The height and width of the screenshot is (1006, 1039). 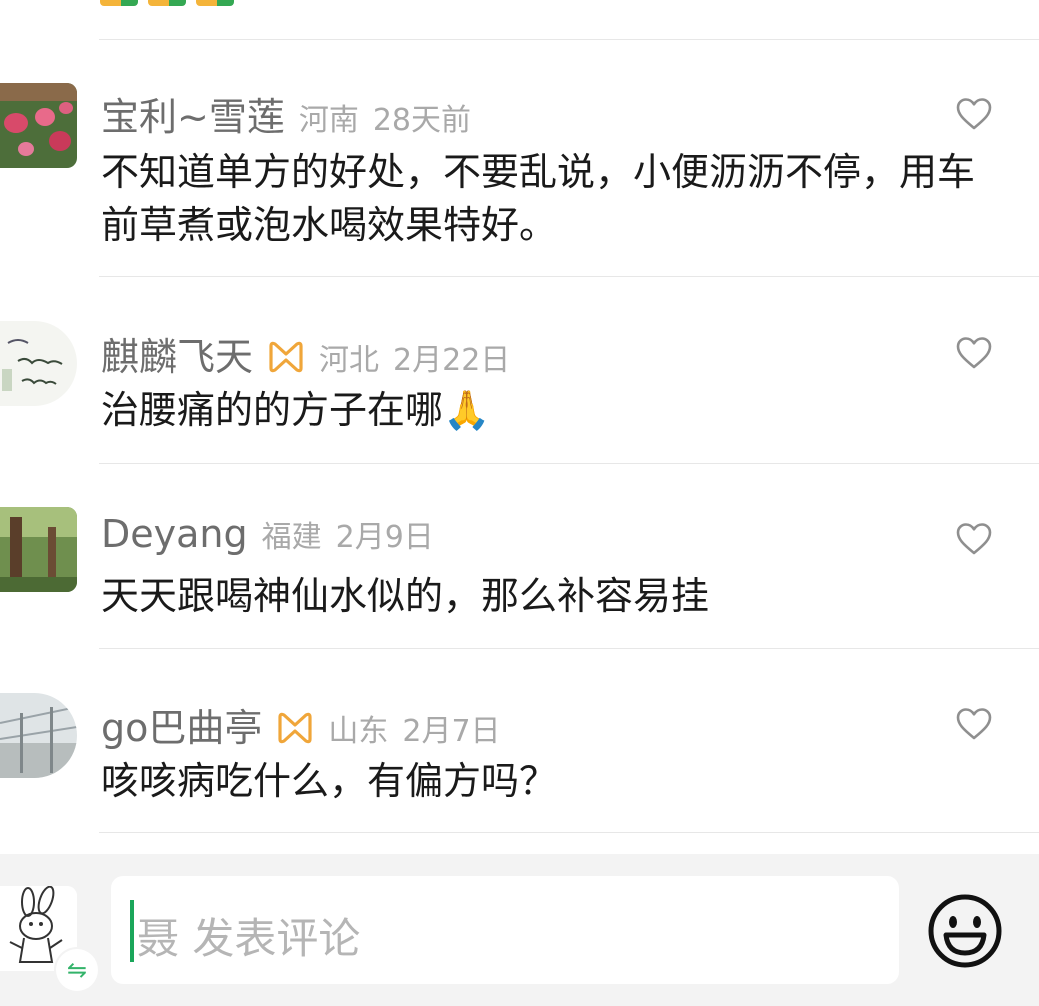 I want to click on comment-time: 2月9日, so click(x=384, y=537).